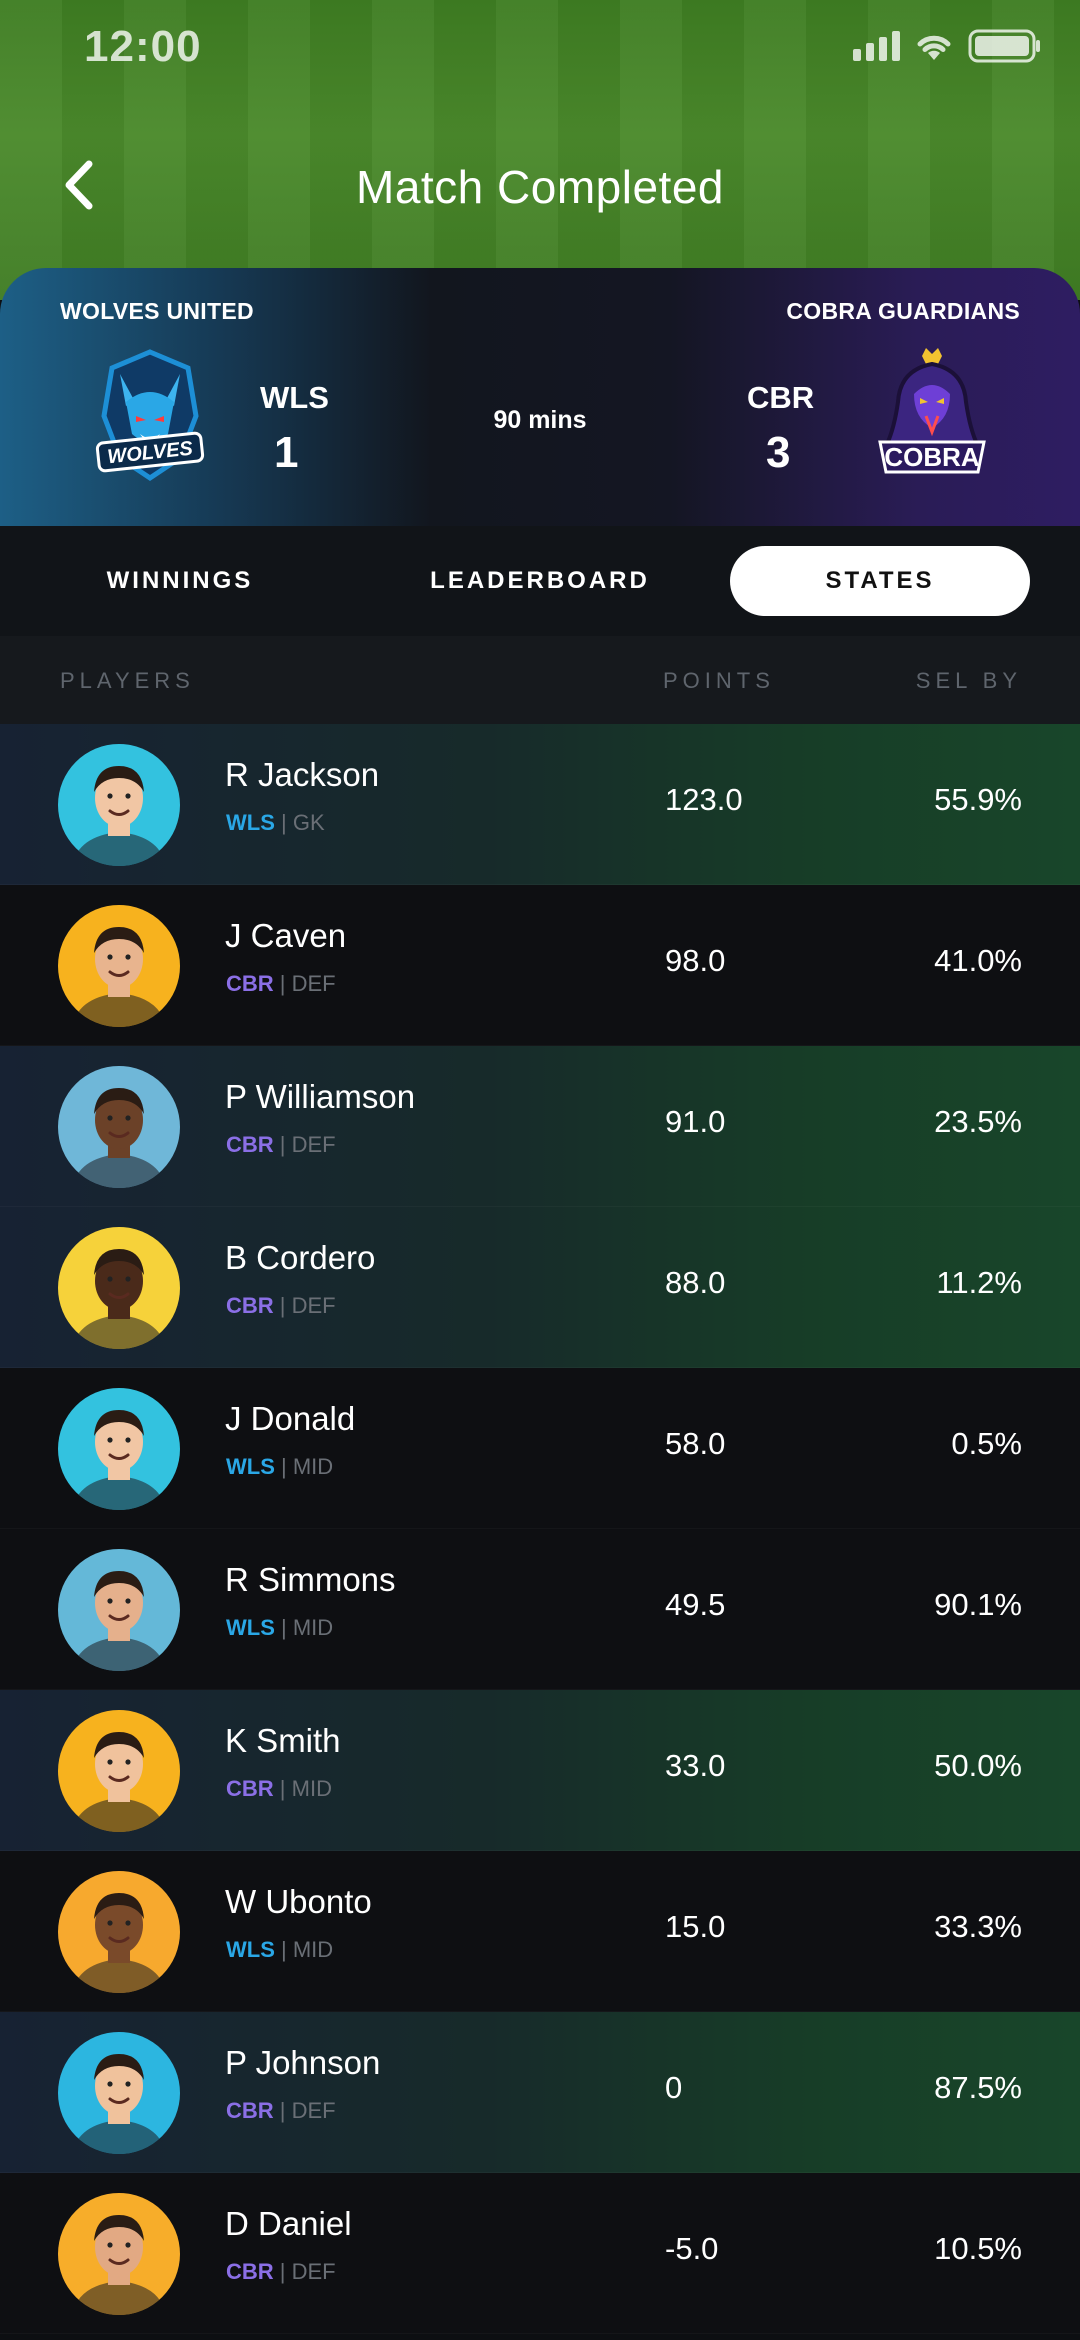  What do you see at coordinates (968, 680) in the screenshot?
I see `column-header-sel-by: SEL BY` at bounding box center [968, 680].